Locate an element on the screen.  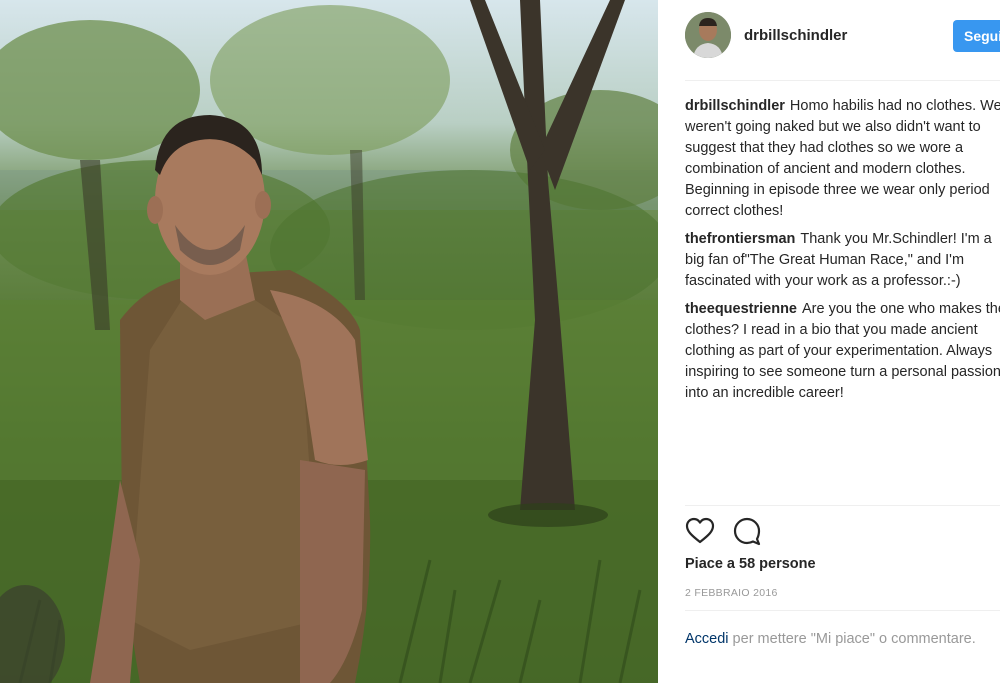
comment-username: theequestrienne is located at coordinates (741, 309).